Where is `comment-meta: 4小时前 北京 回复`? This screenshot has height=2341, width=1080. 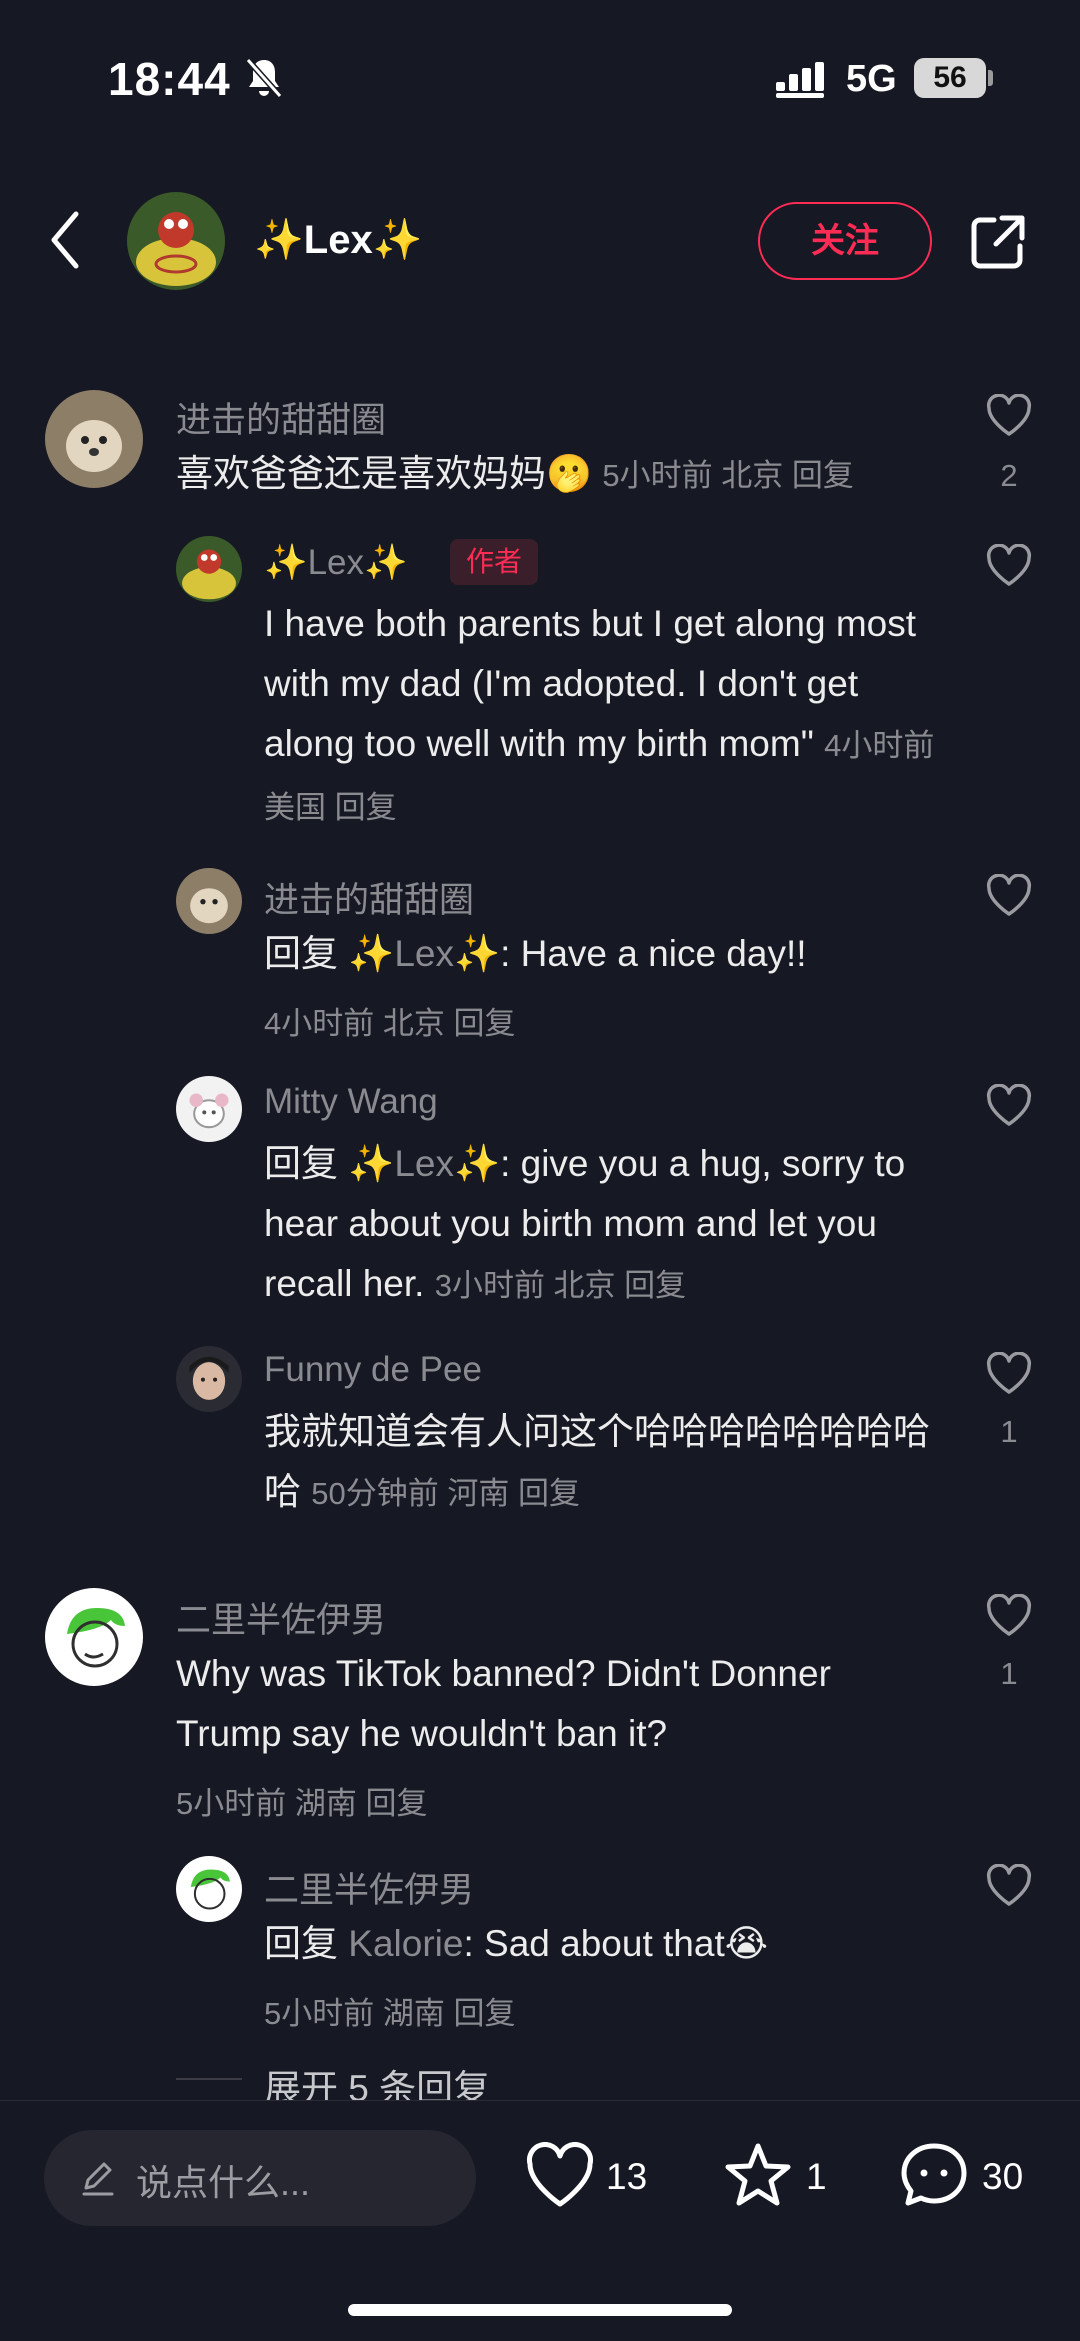
comment-meta: 4小时前 北京 回复 is located at coordinates (390, 1023).